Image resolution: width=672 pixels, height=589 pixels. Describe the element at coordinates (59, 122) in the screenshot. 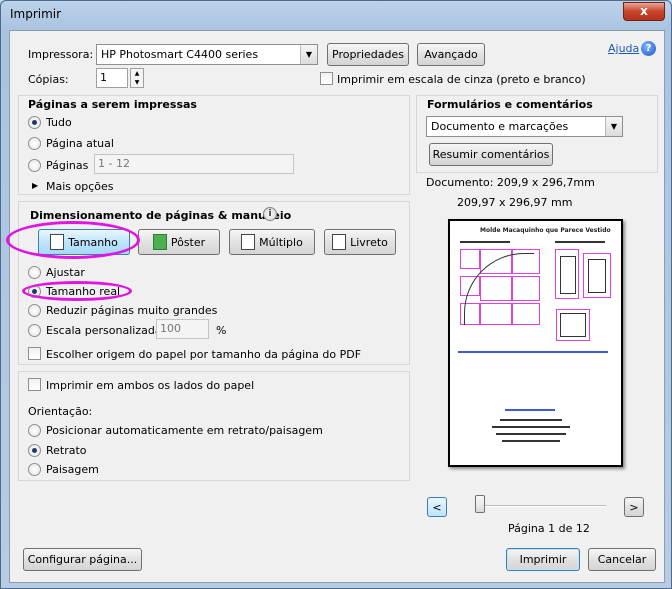

I see `all-pages-label: Tudo` at that location.